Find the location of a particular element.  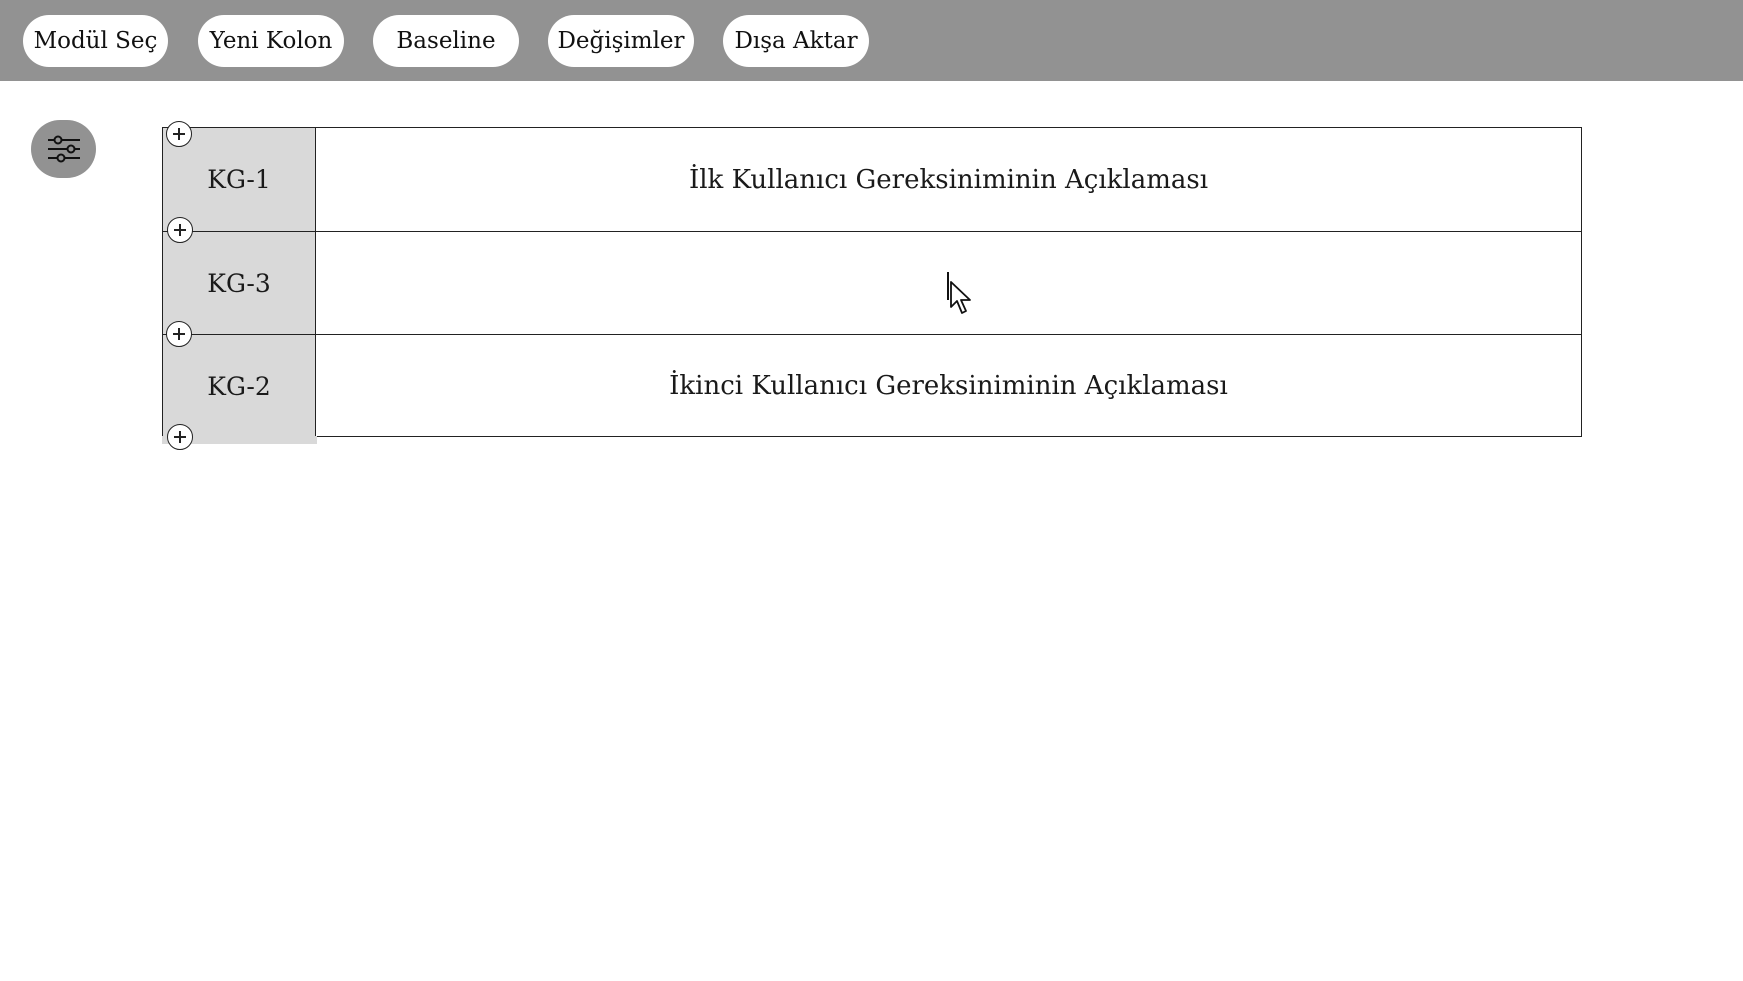

table-row: KG-3 is located at coordinates (872, 282).